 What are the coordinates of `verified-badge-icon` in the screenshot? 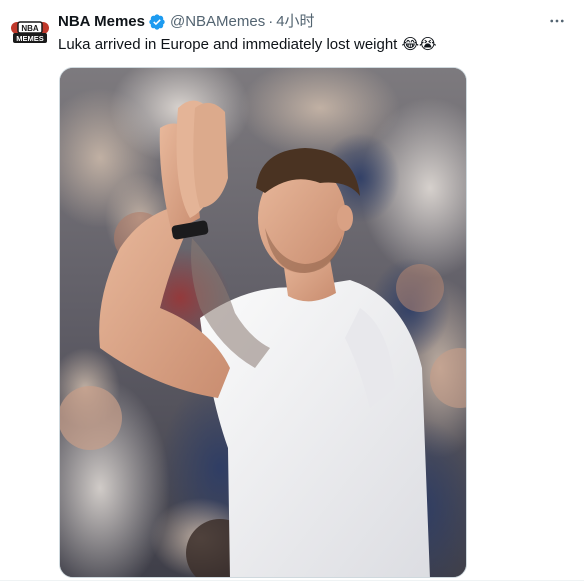 It's located at (157, 22).